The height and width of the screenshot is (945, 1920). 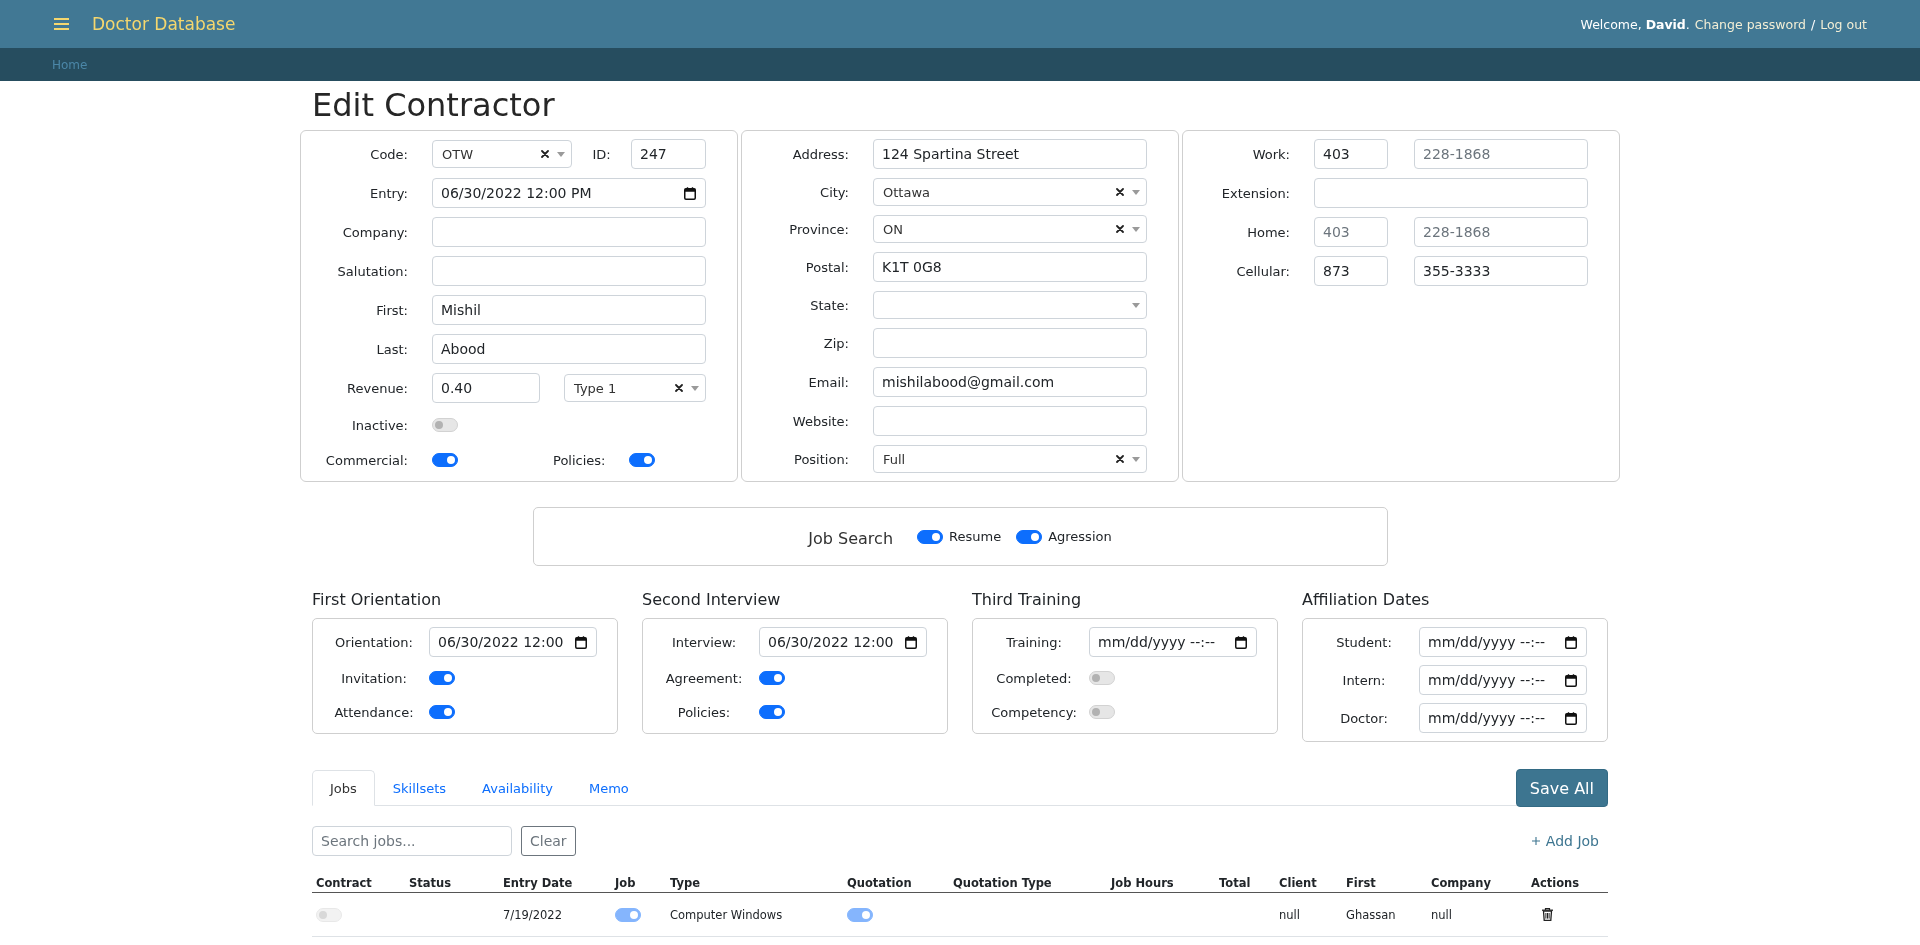 What do you see at coordinates (1010, 192) in the screenshot?
I see `dropdown: Ottawa` at bounding box center [1010, 192].